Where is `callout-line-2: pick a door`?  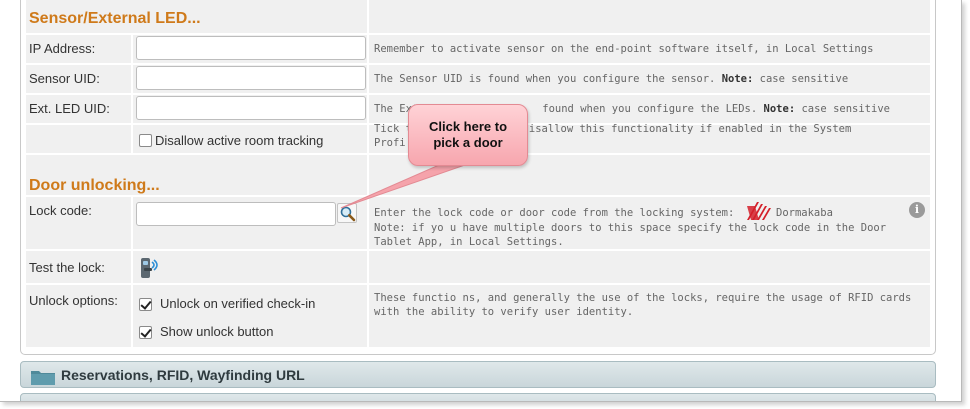
callout-line-2: pick a door is located at coordinates (468, 142).